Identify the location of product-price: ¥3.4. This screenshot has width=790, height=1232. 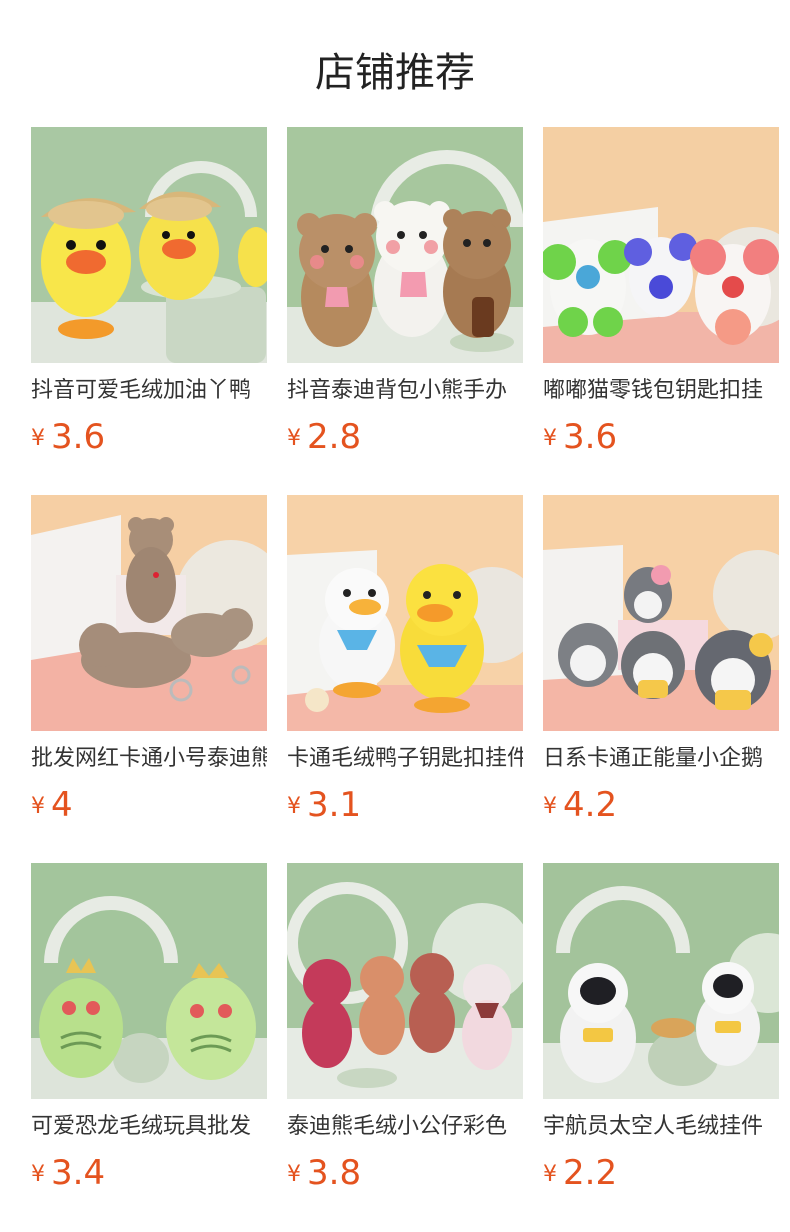
(68, 1174).